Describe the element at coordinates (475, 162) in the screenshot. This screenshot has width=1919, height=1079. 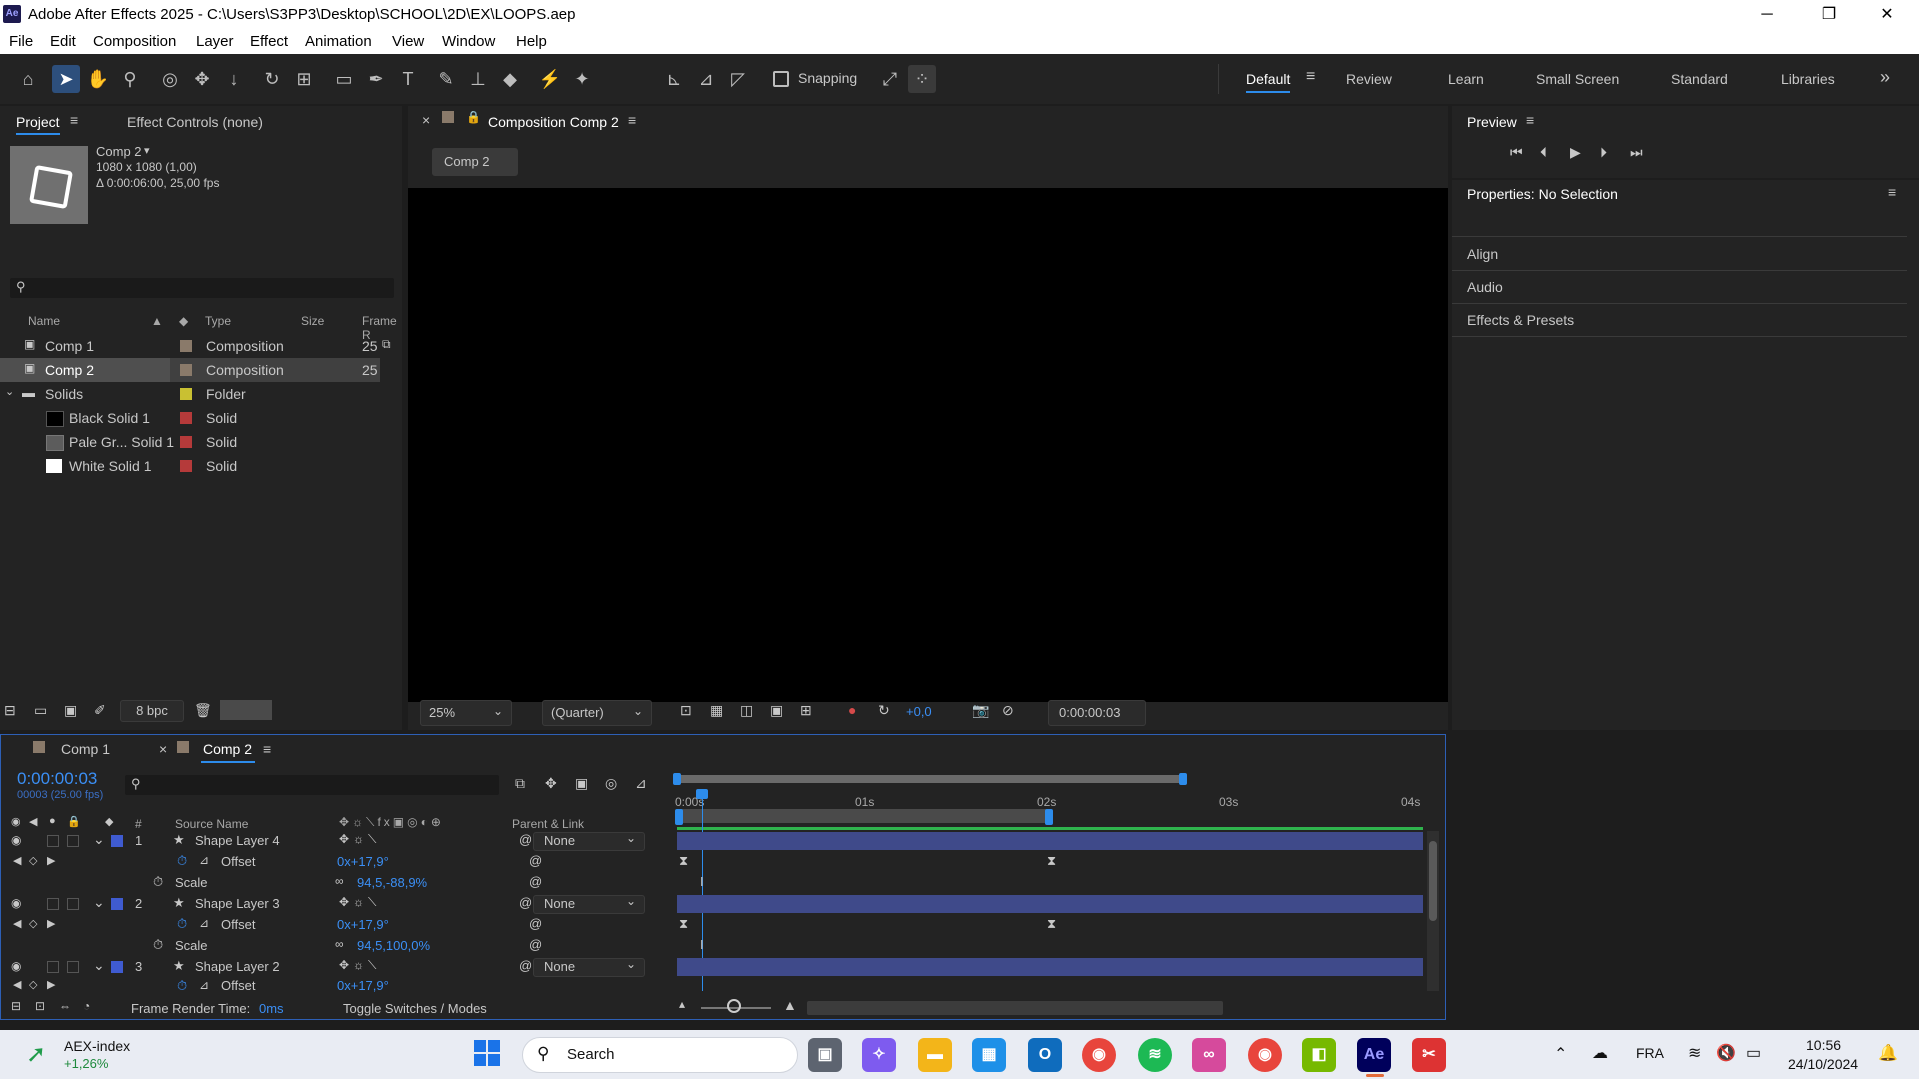
I see `breadcrumb-comp: Comp 2` at that location.